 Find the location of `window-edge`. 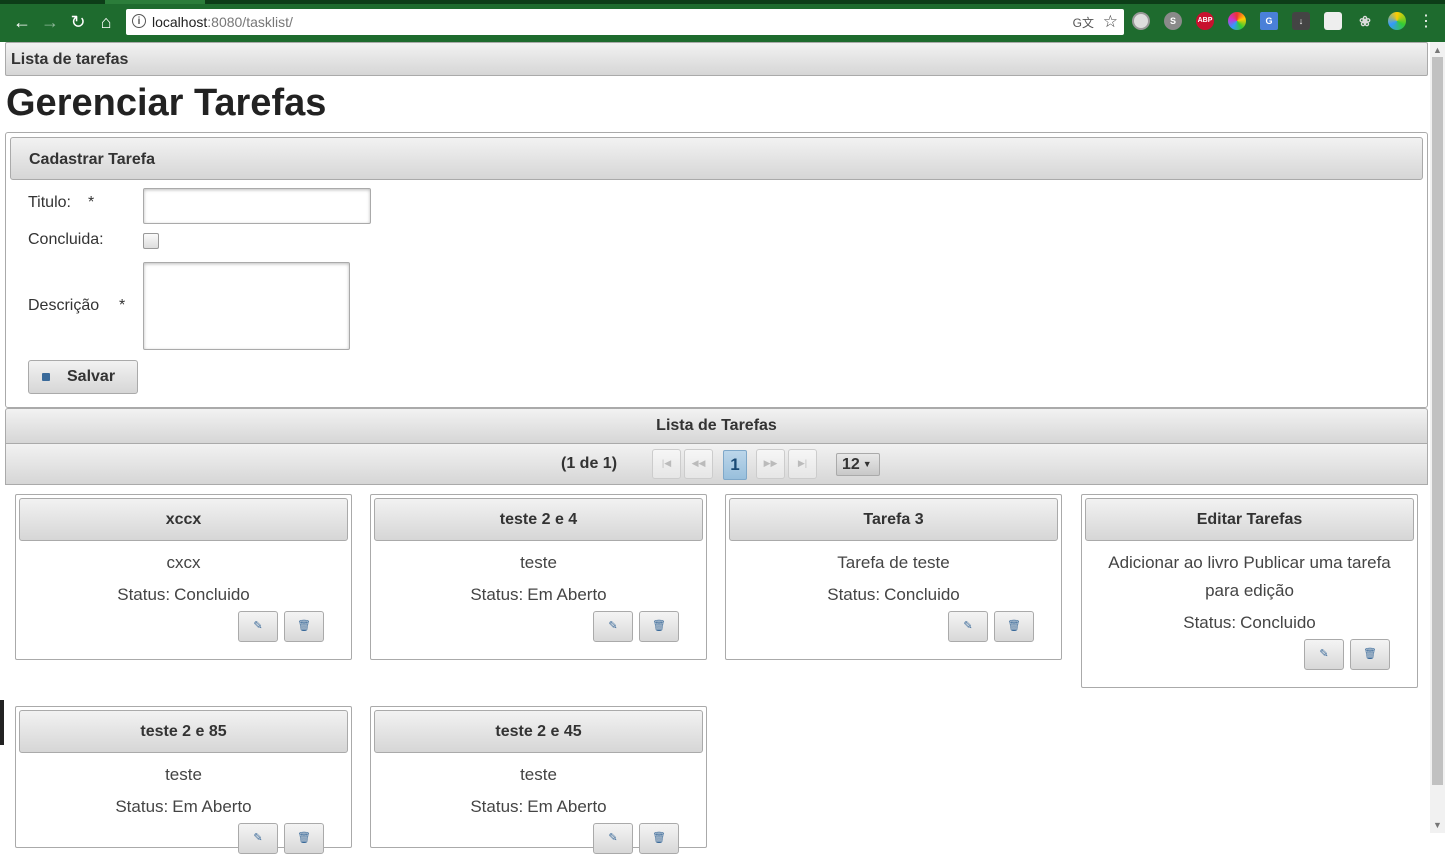

window-edge is located at coordinates (2, 722).